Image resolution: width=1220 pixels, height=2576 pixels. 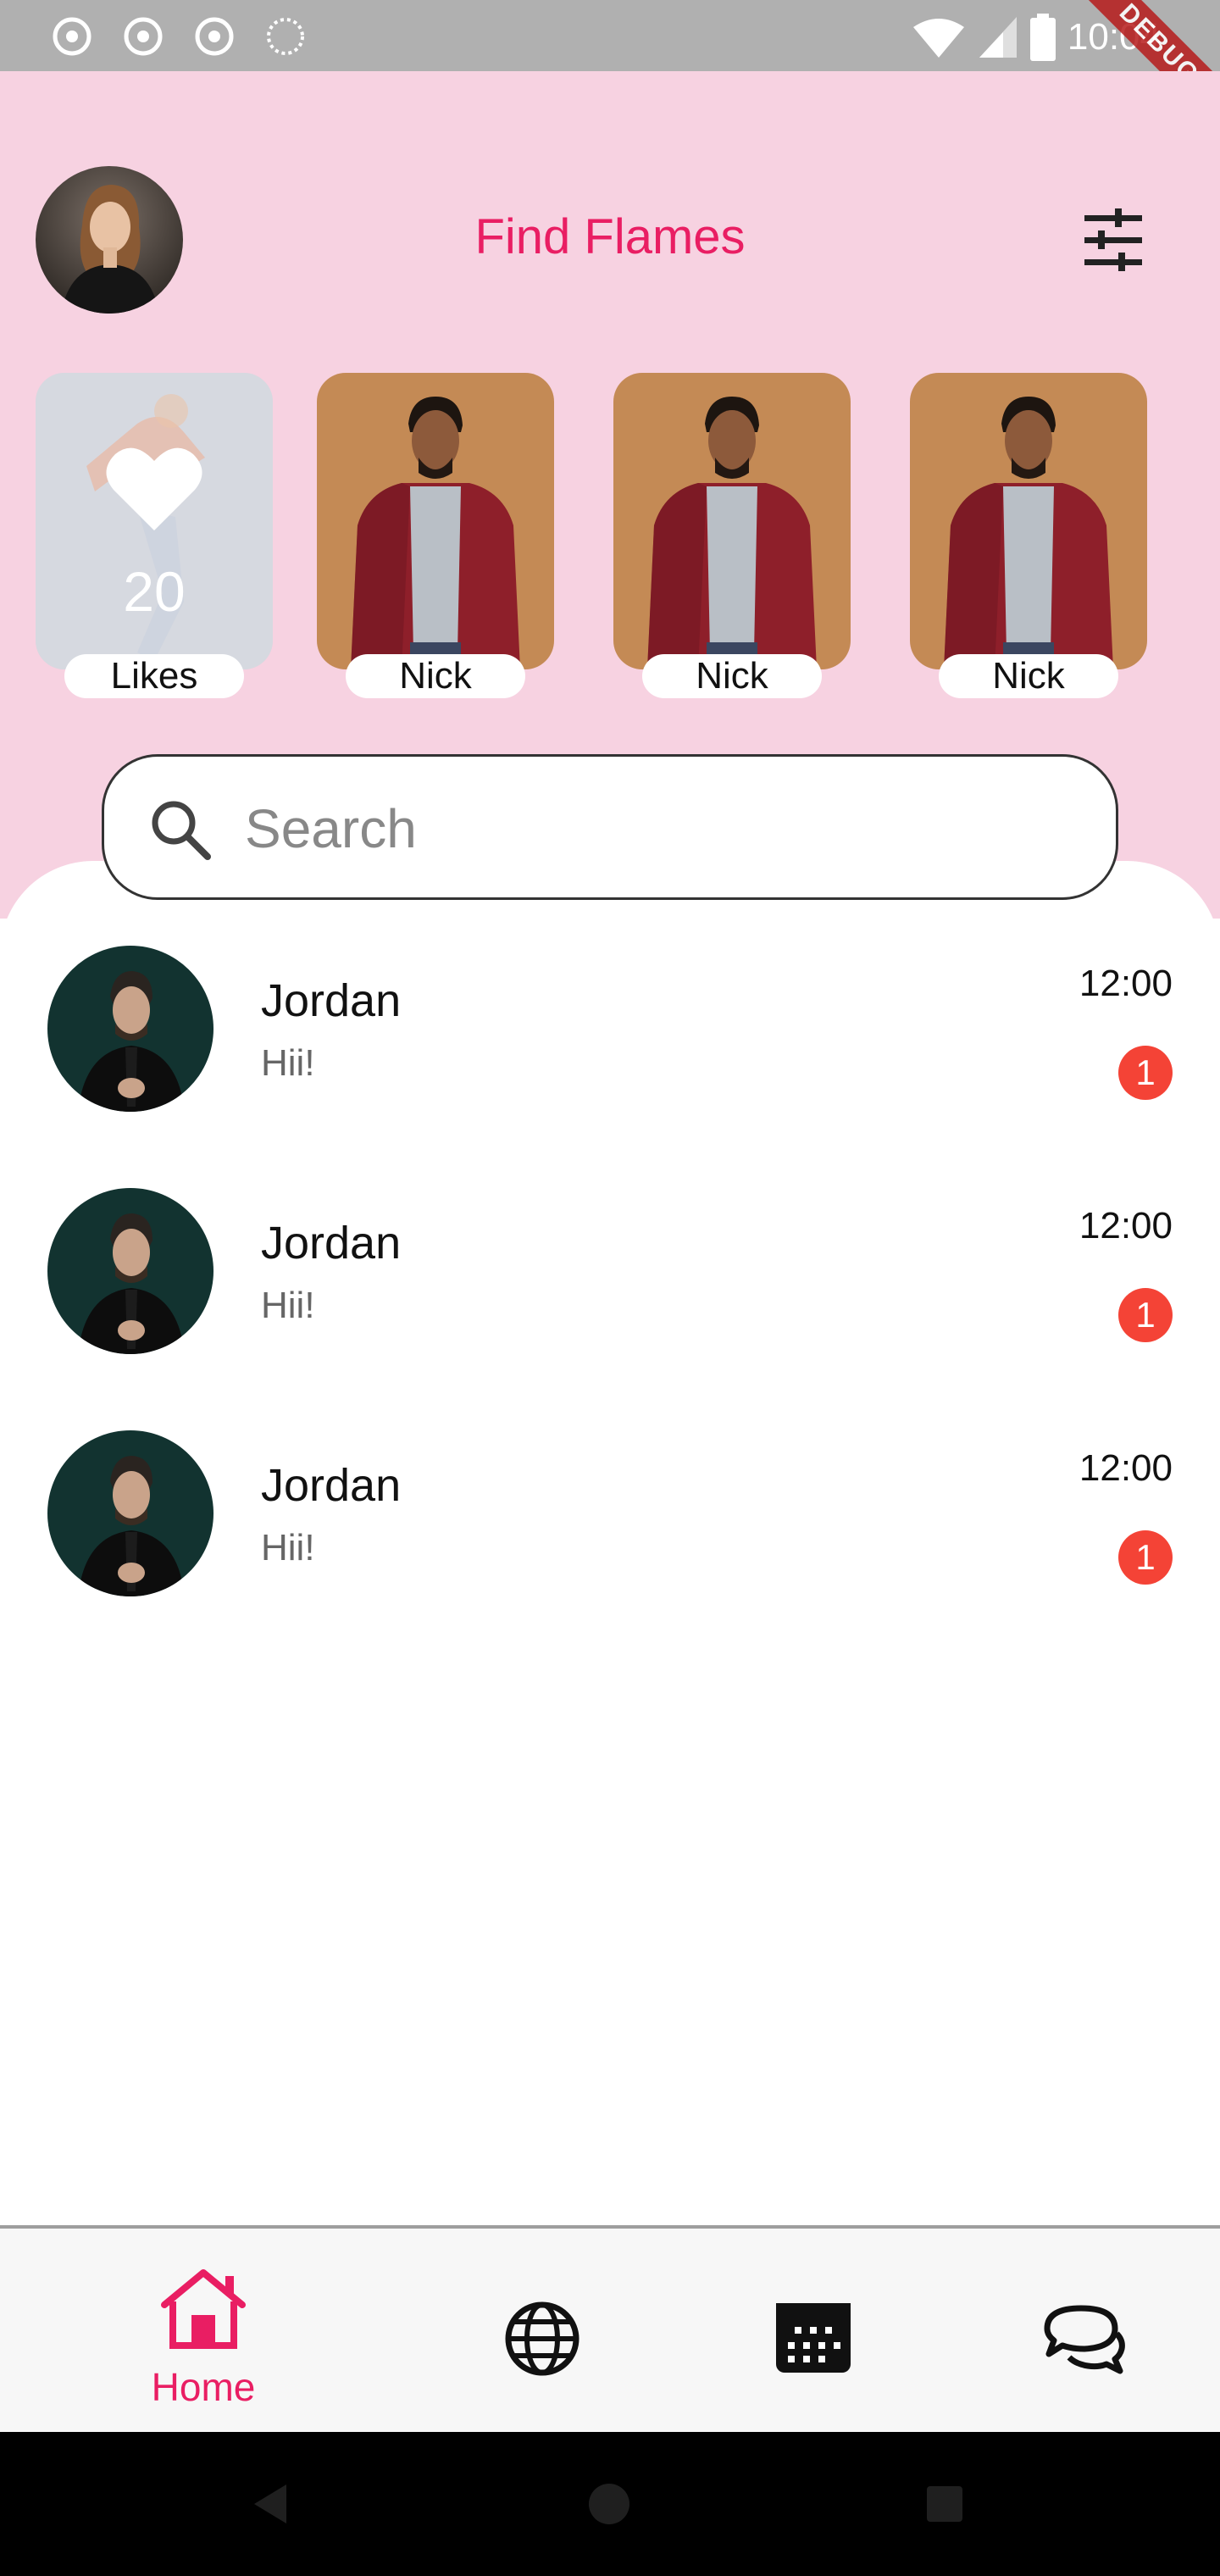 What do you see at coordinates (285, 36) in the screenshot?
I see `loading-icon` at bounding box center [285, 36].